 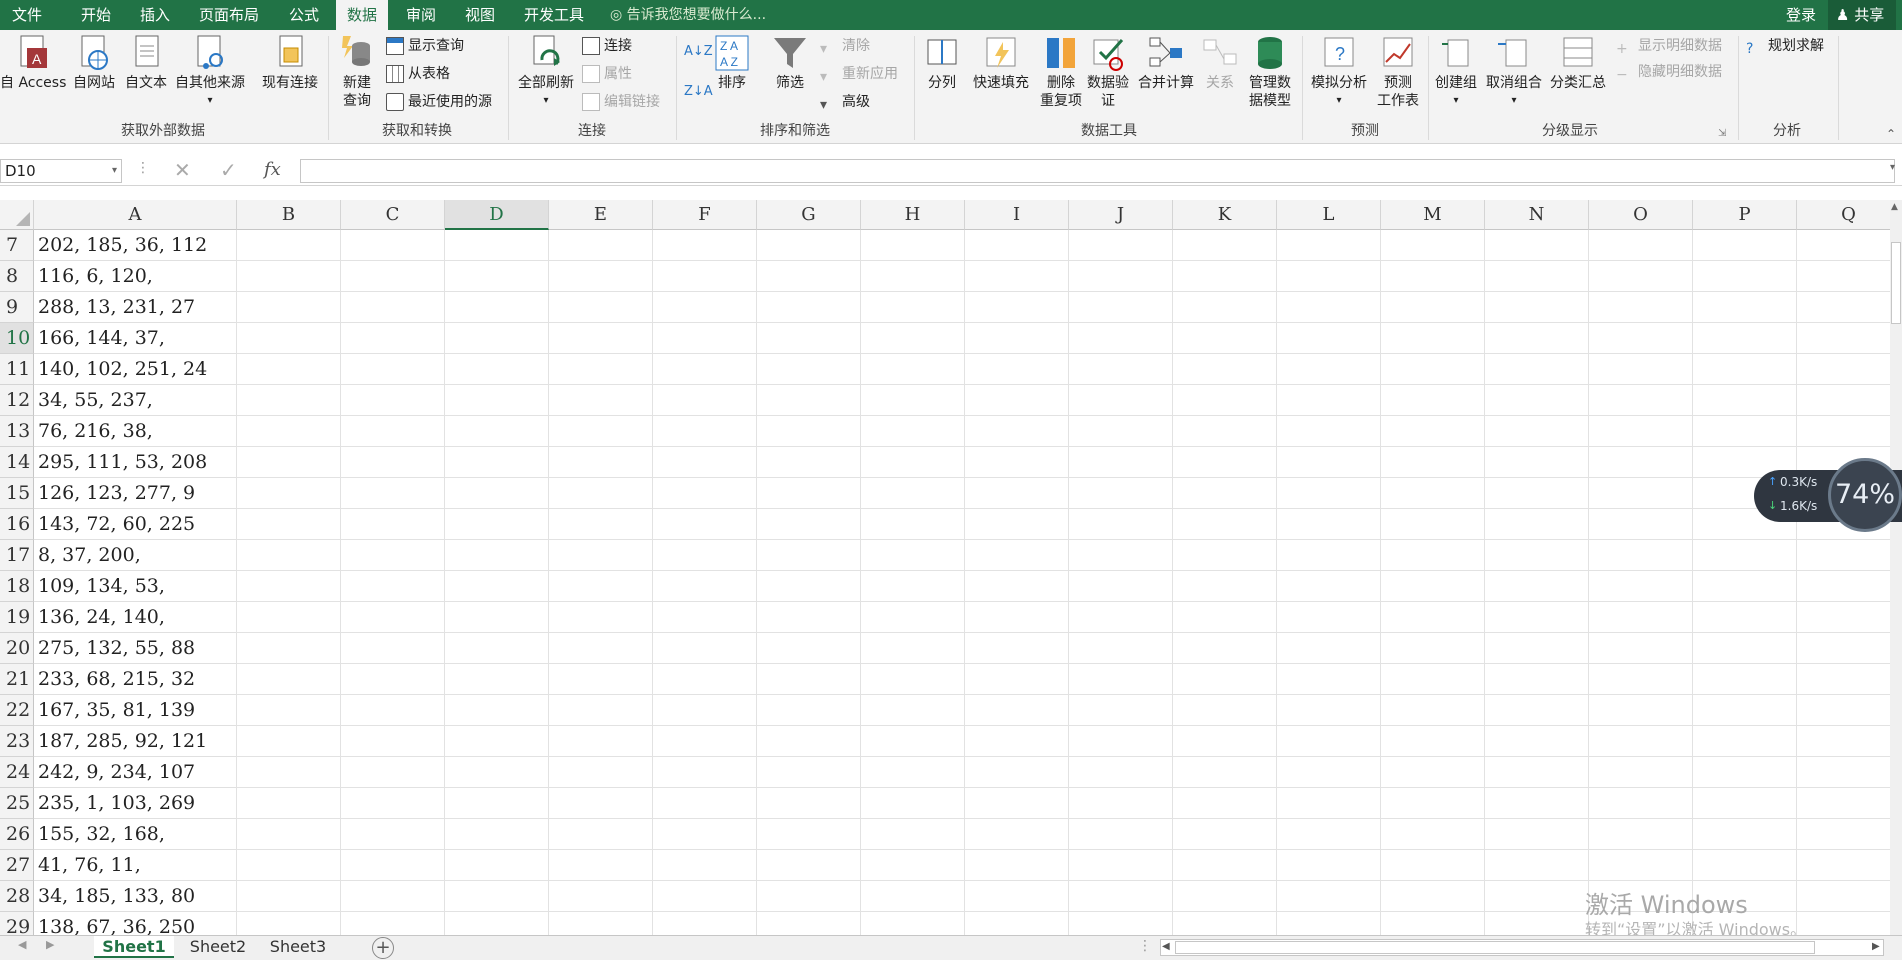 What do you see at coordinates (1495, 947) in the screenshot?
I see `horizontal-scroll-thumb` at bounding box center [1495, 947].